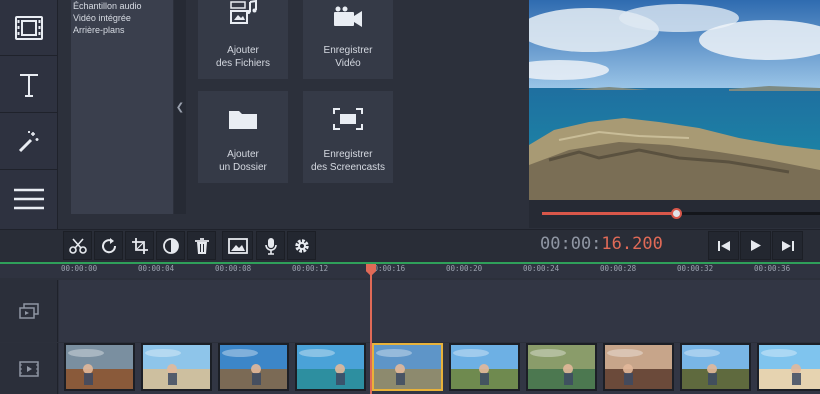 This screenshot has height=394, width=820. What do you see at coordinates (99, 30) in the screenshot?
I see `library-item: Arrière-plans` at bounding box center [99, 30].